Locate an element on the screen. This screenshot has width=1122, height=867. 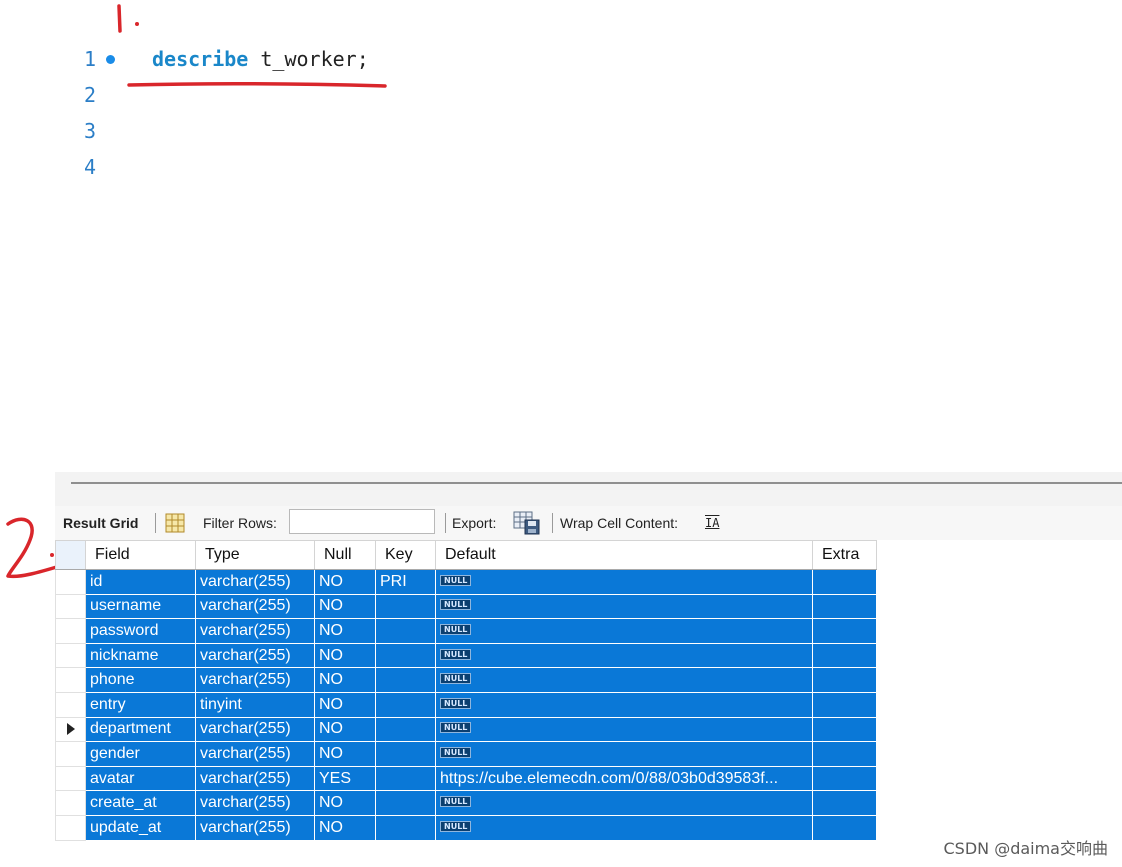
cell-field: update_at is located at coordinates (140, 827).